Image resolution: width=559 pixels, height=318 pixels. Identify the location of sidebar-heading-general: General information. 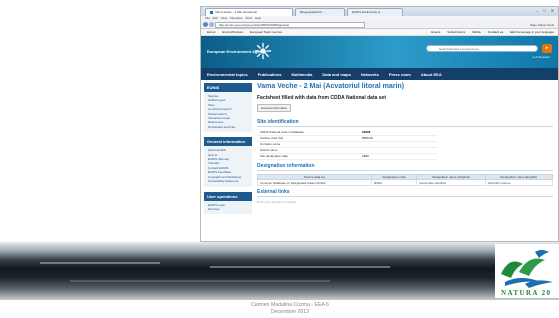
(228, 142).